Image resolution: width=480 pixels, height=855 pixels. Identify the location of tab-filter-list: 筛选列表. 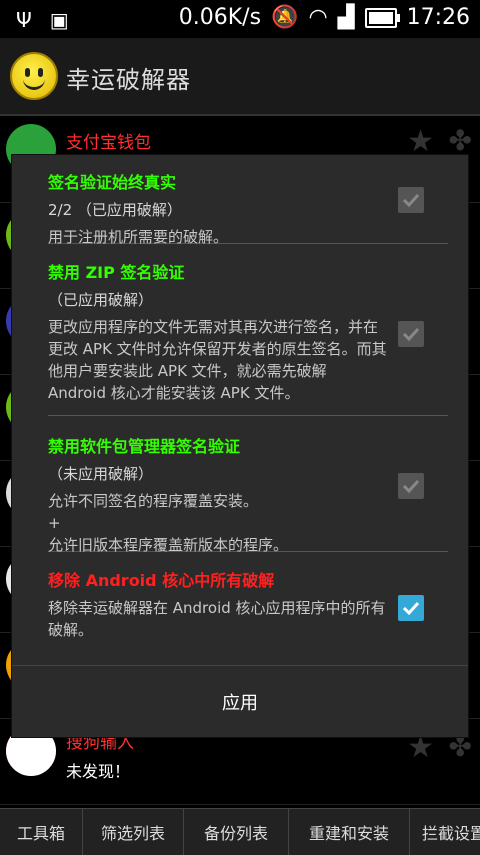
(133, 832).